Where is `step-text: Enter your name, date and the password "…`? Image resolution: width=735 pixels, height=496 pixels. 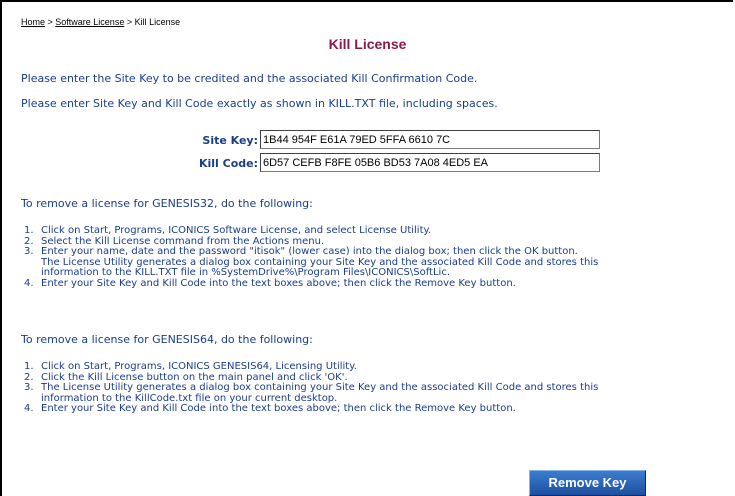 step-text: Enter your name, date and the password "… is located at coordinates (309, 251).